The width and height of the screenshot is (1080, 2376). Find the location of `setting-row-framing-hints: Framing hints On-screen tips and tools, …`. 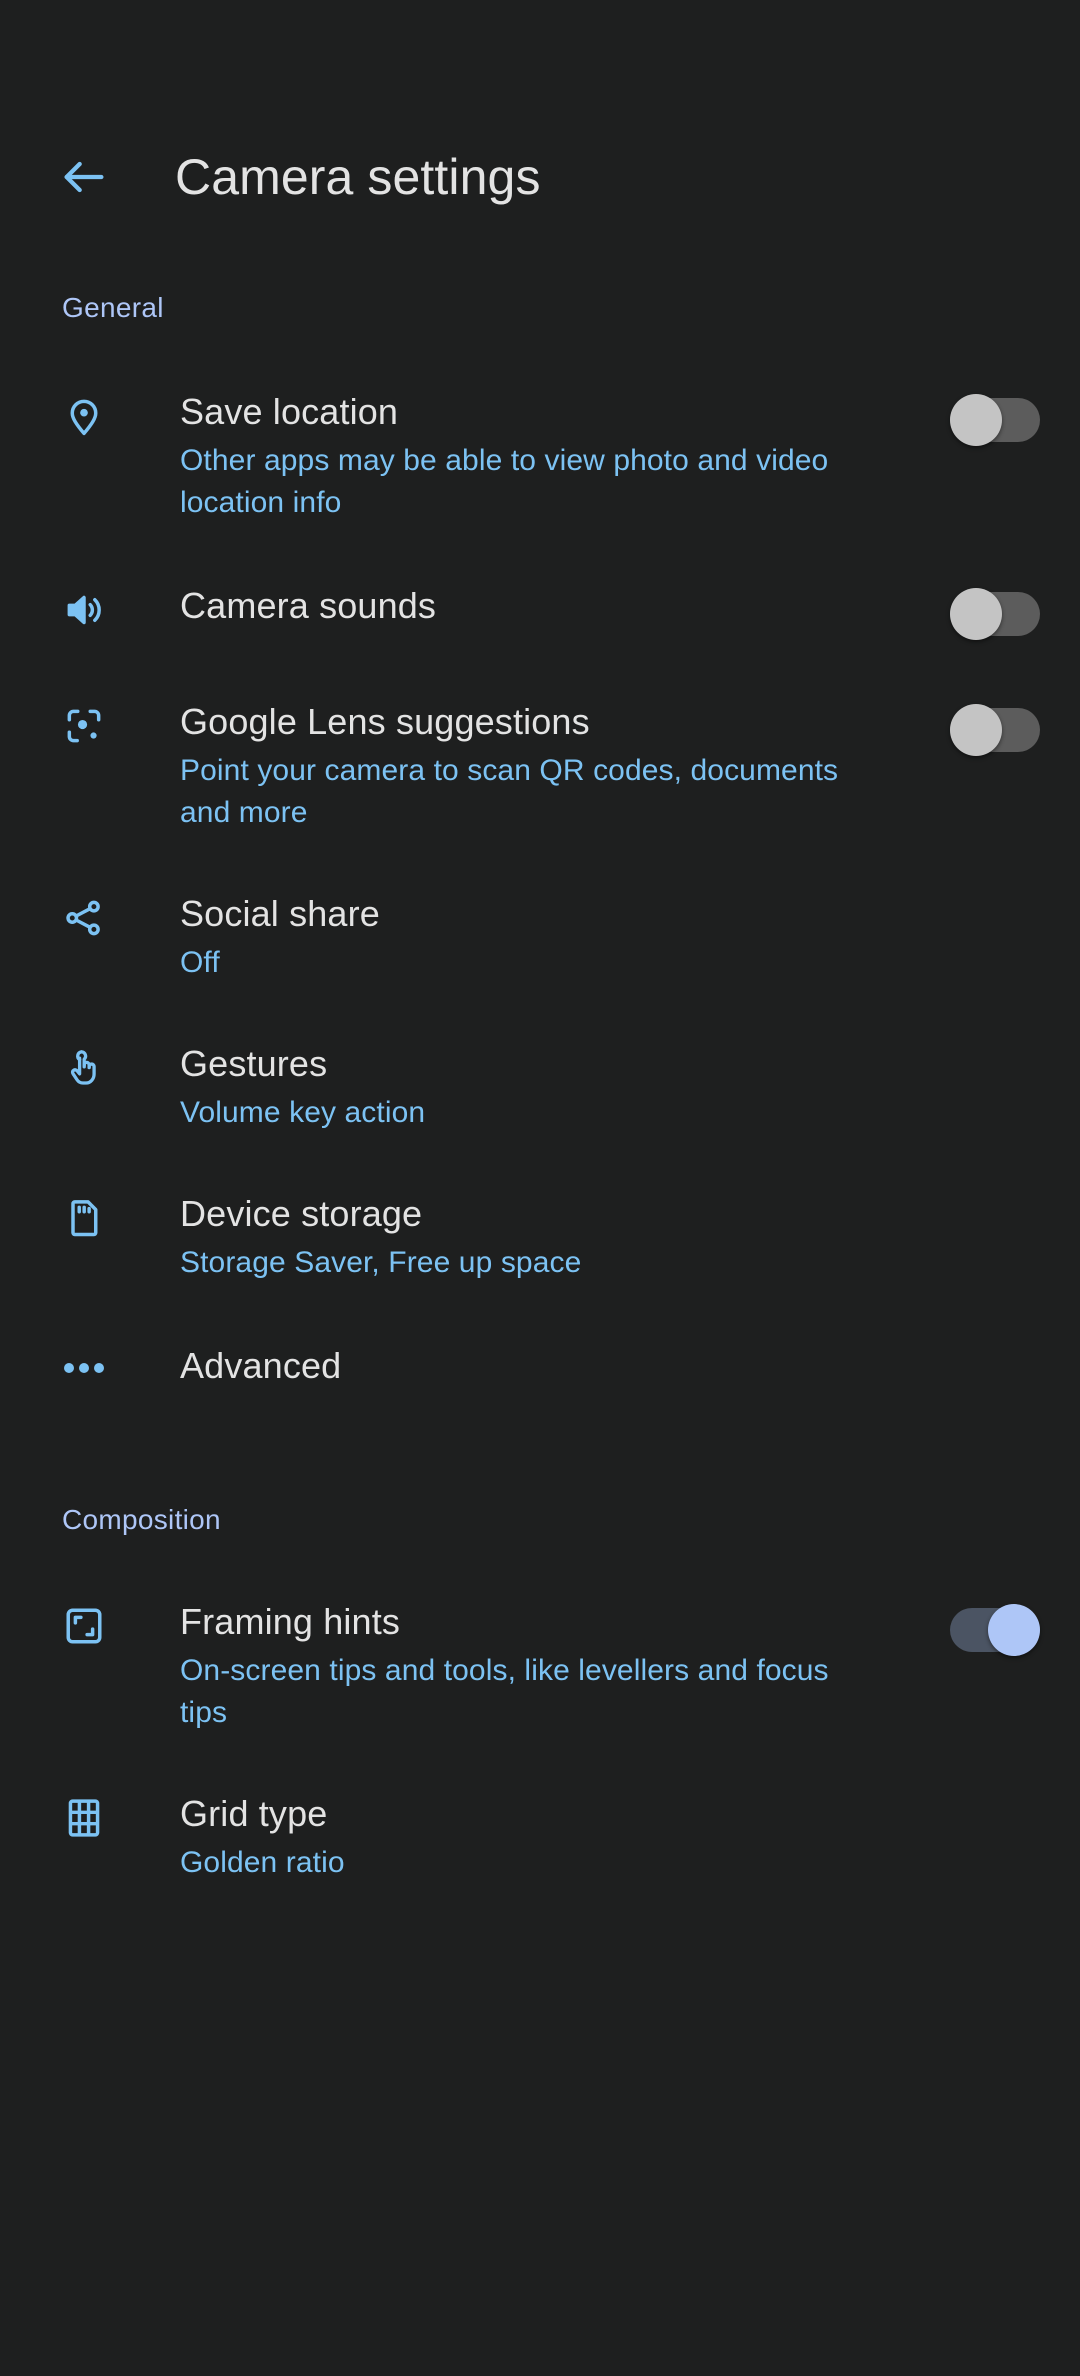

setting-row-framing-hints: Framing hints On-screen tips and tools, … is located at coordinates (540, 1667).